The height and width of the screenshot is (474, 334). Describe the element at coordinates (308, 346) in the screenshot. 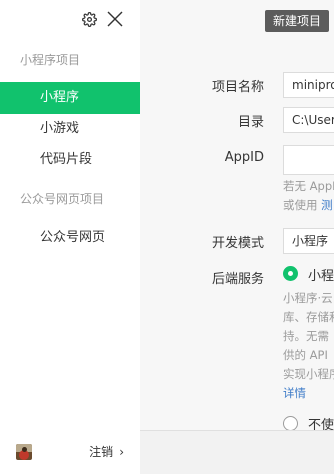

I see `backend-description: 小程序·云 库、存储和 持。无需 供的 API 实现小程序 详情` at that location.